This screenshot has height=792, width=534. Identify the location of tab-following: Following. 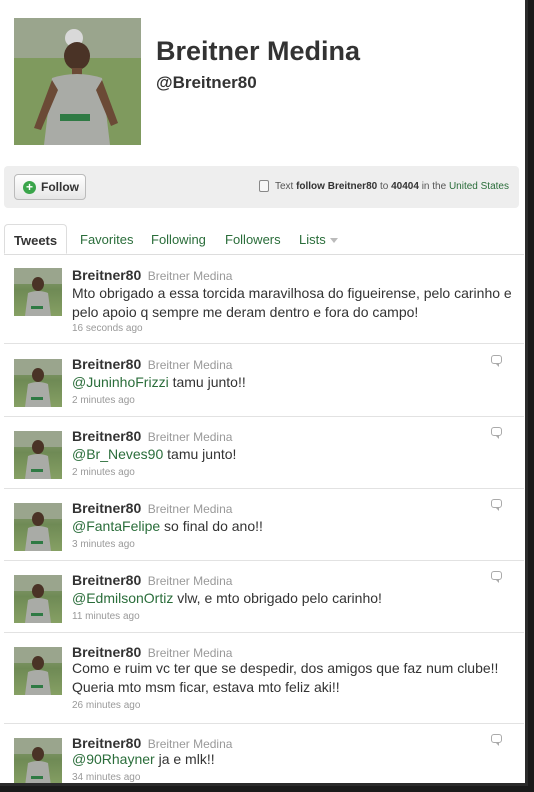
(178, 239).